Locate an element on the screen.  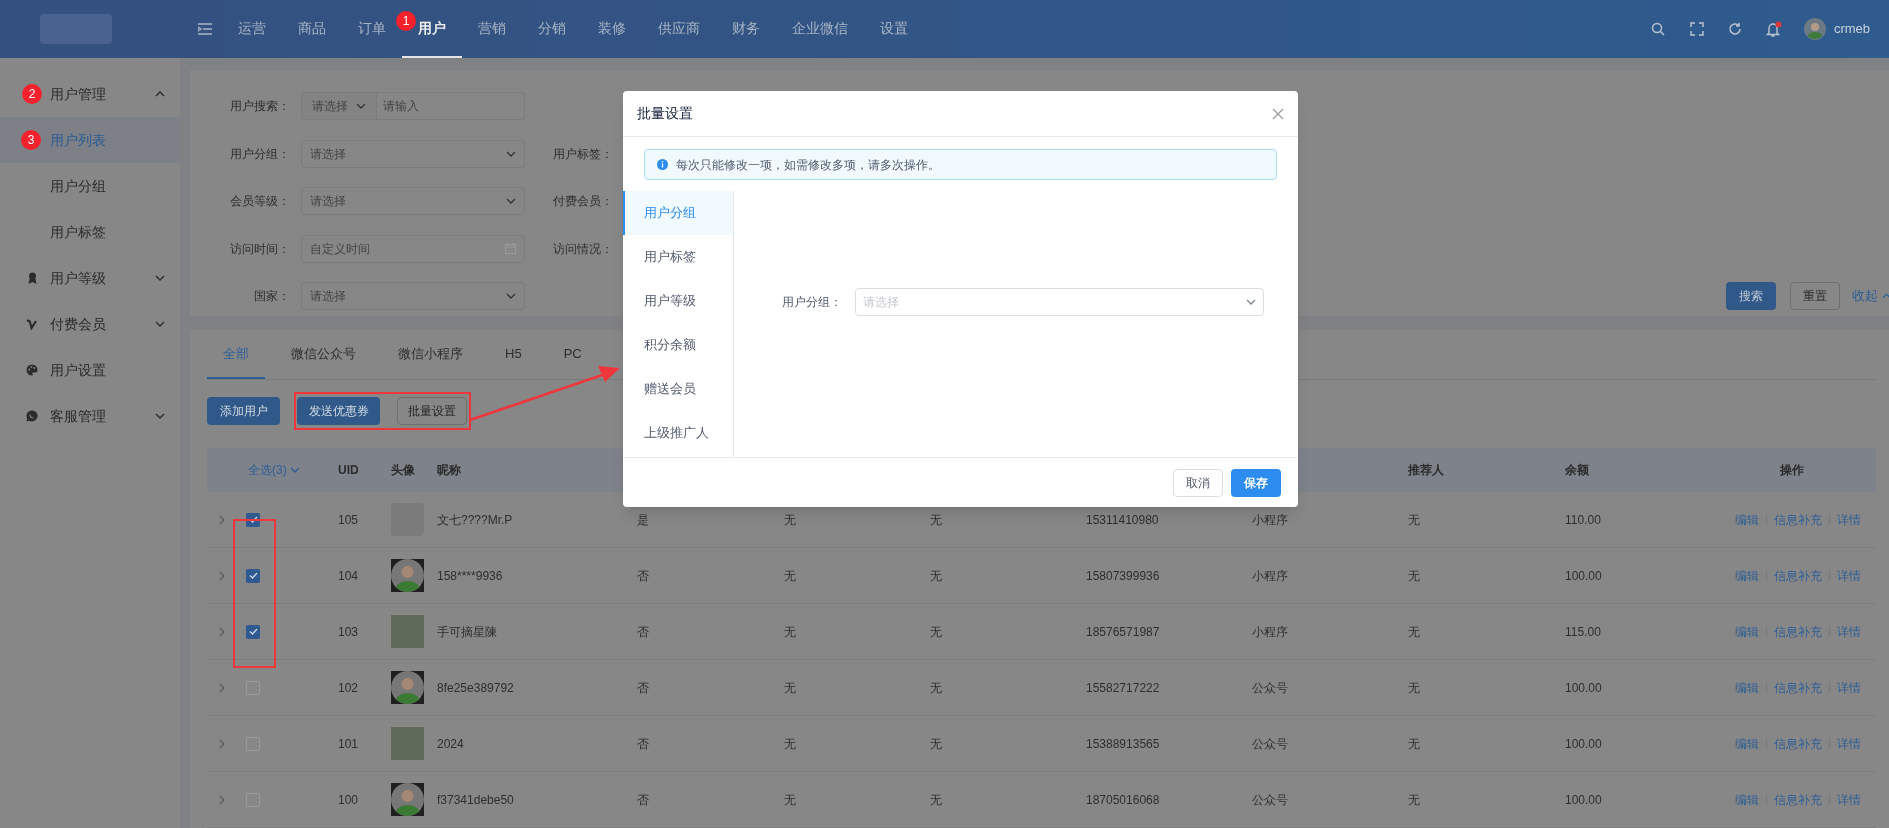
toolbar-button: 添加用户 is located at coordinates (243, 411).